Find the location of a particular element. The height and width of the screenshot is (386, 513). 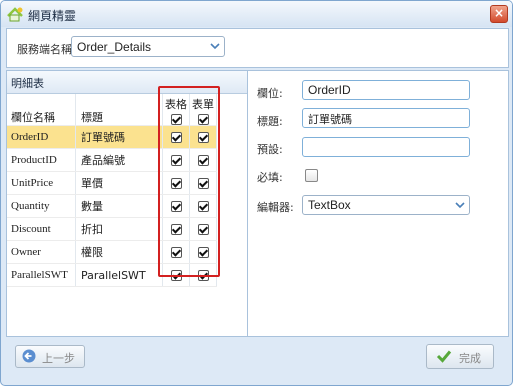

title-bar: 網頁精靈 × is located at coordinates (256, 14).